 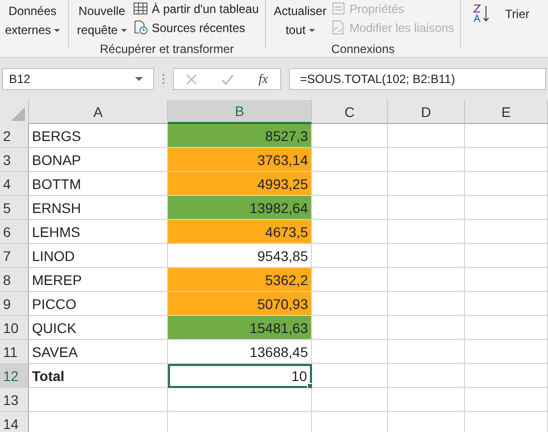 I want to click on group-label: Récupérer et transformer, so click(x=166, y=49).